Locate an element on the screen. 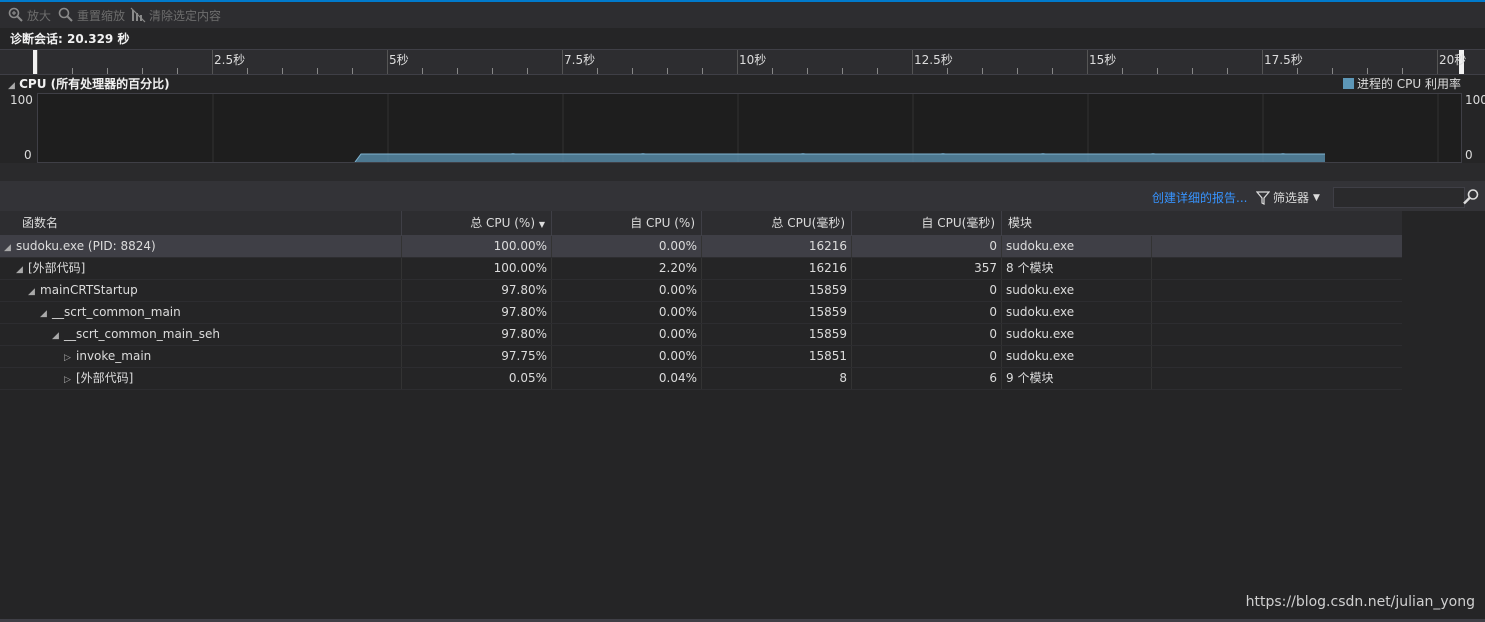 Image resolution: width=1485 pixels, height=622 pixels. search-icon is located at coordinates (1471, 197).